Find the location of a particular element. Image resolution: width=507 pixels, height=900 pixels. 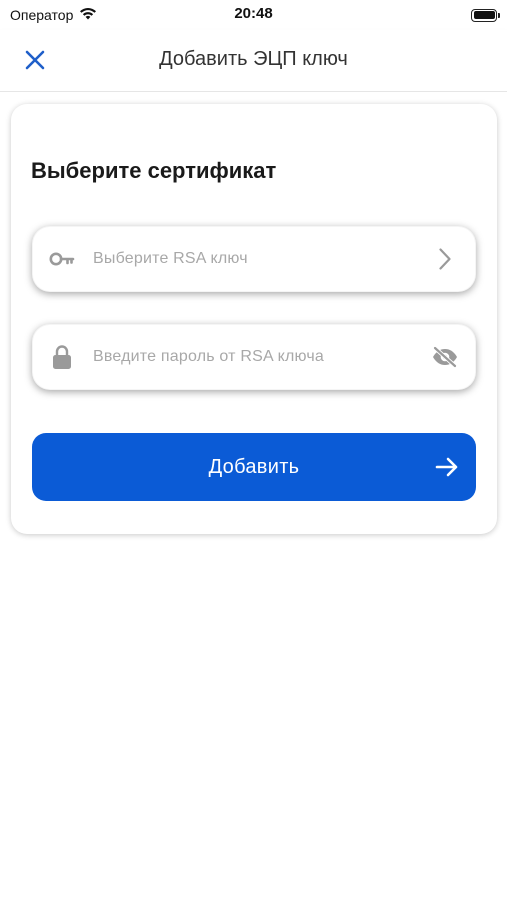

add-button: Добавить is located at coordinates (254, 467).